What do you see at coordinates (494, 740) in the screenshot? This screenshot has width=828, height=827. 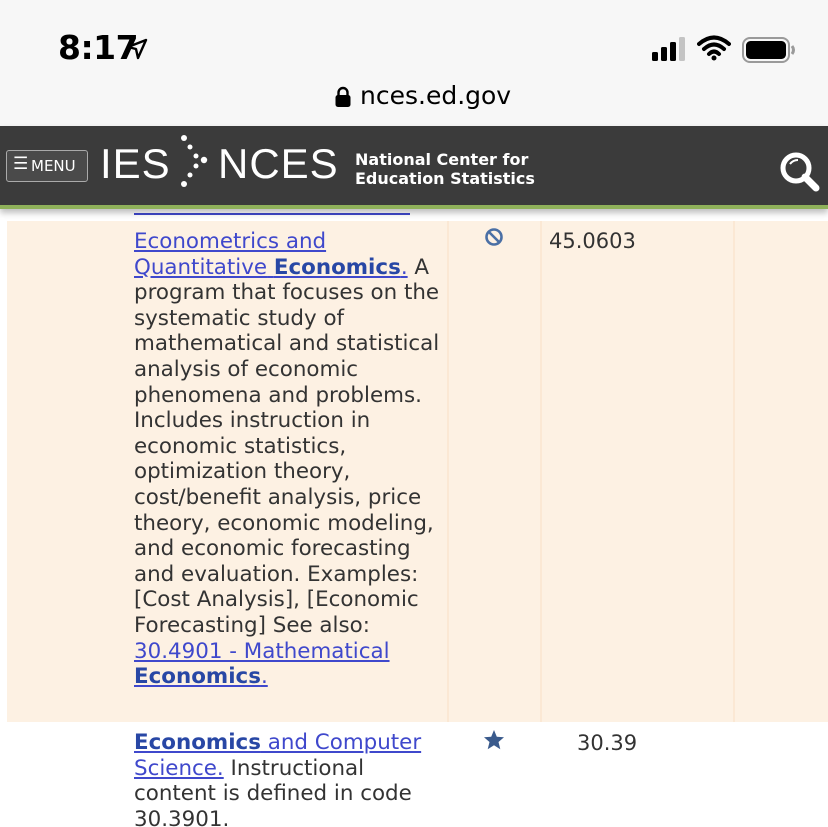 I see `star-icon` at bounding box center [494, 740].